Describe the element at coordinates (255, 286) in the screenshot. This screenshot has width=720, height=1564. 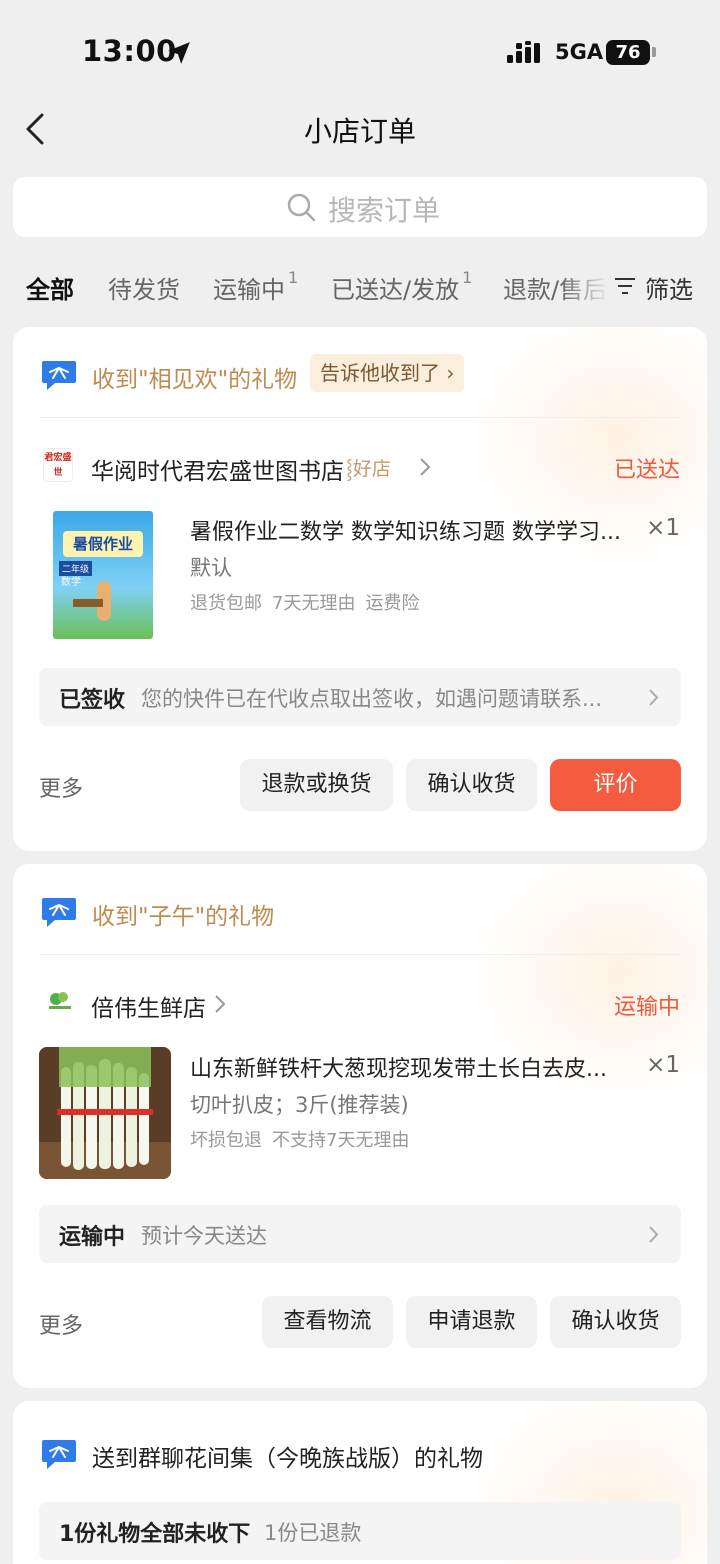
I see `tab-in-transit: 运输中 1` at that location.